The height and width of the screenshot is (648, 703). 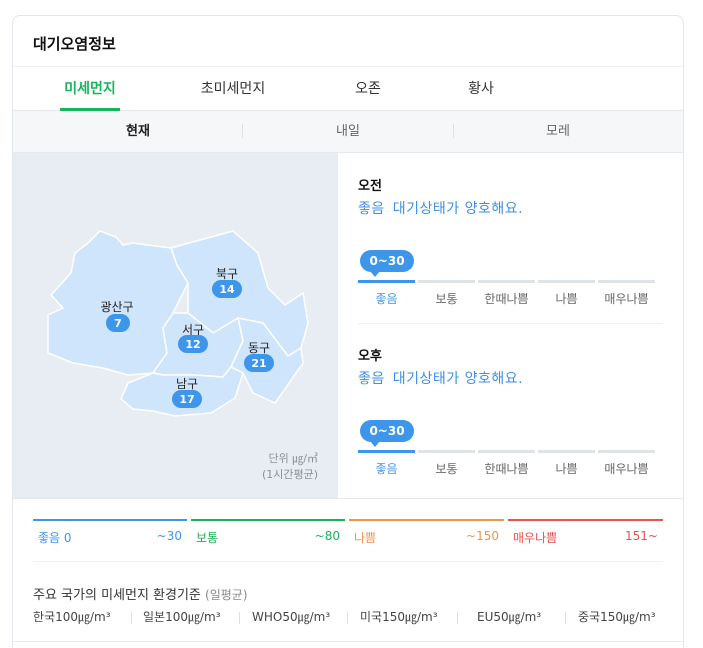 What do you see at coordinates (446, 469) in the screenshot?
I see `pm-scale-label-normal: 보통` at bounding box center [446, 469].